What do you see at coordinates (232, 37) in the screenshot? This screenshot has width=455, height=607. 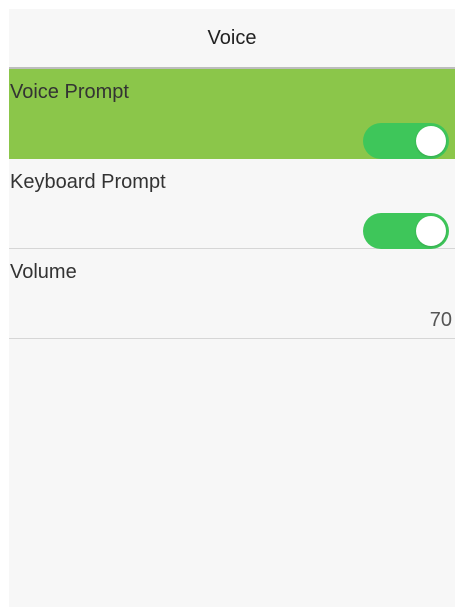 I see `page-title: Voice` at bounding box center [232, 37].